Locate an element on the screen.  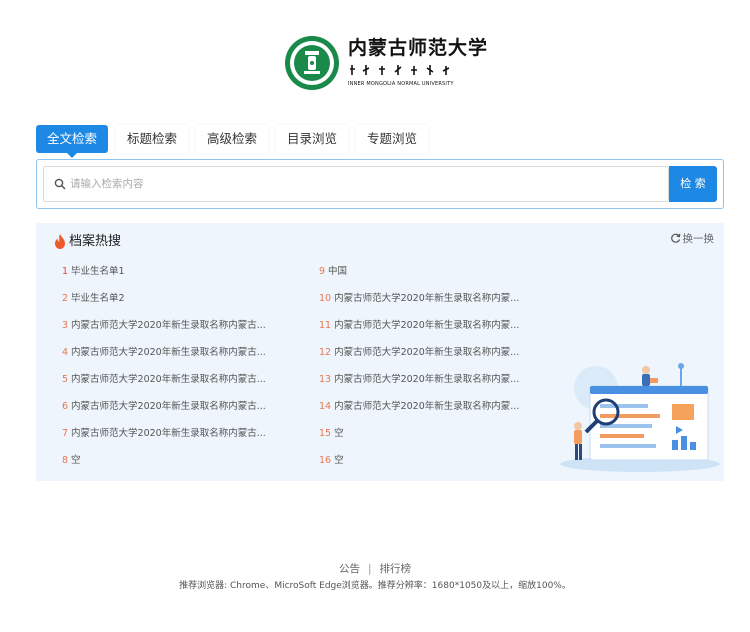
rank-number: 8 is located at coordinates (65, 460).